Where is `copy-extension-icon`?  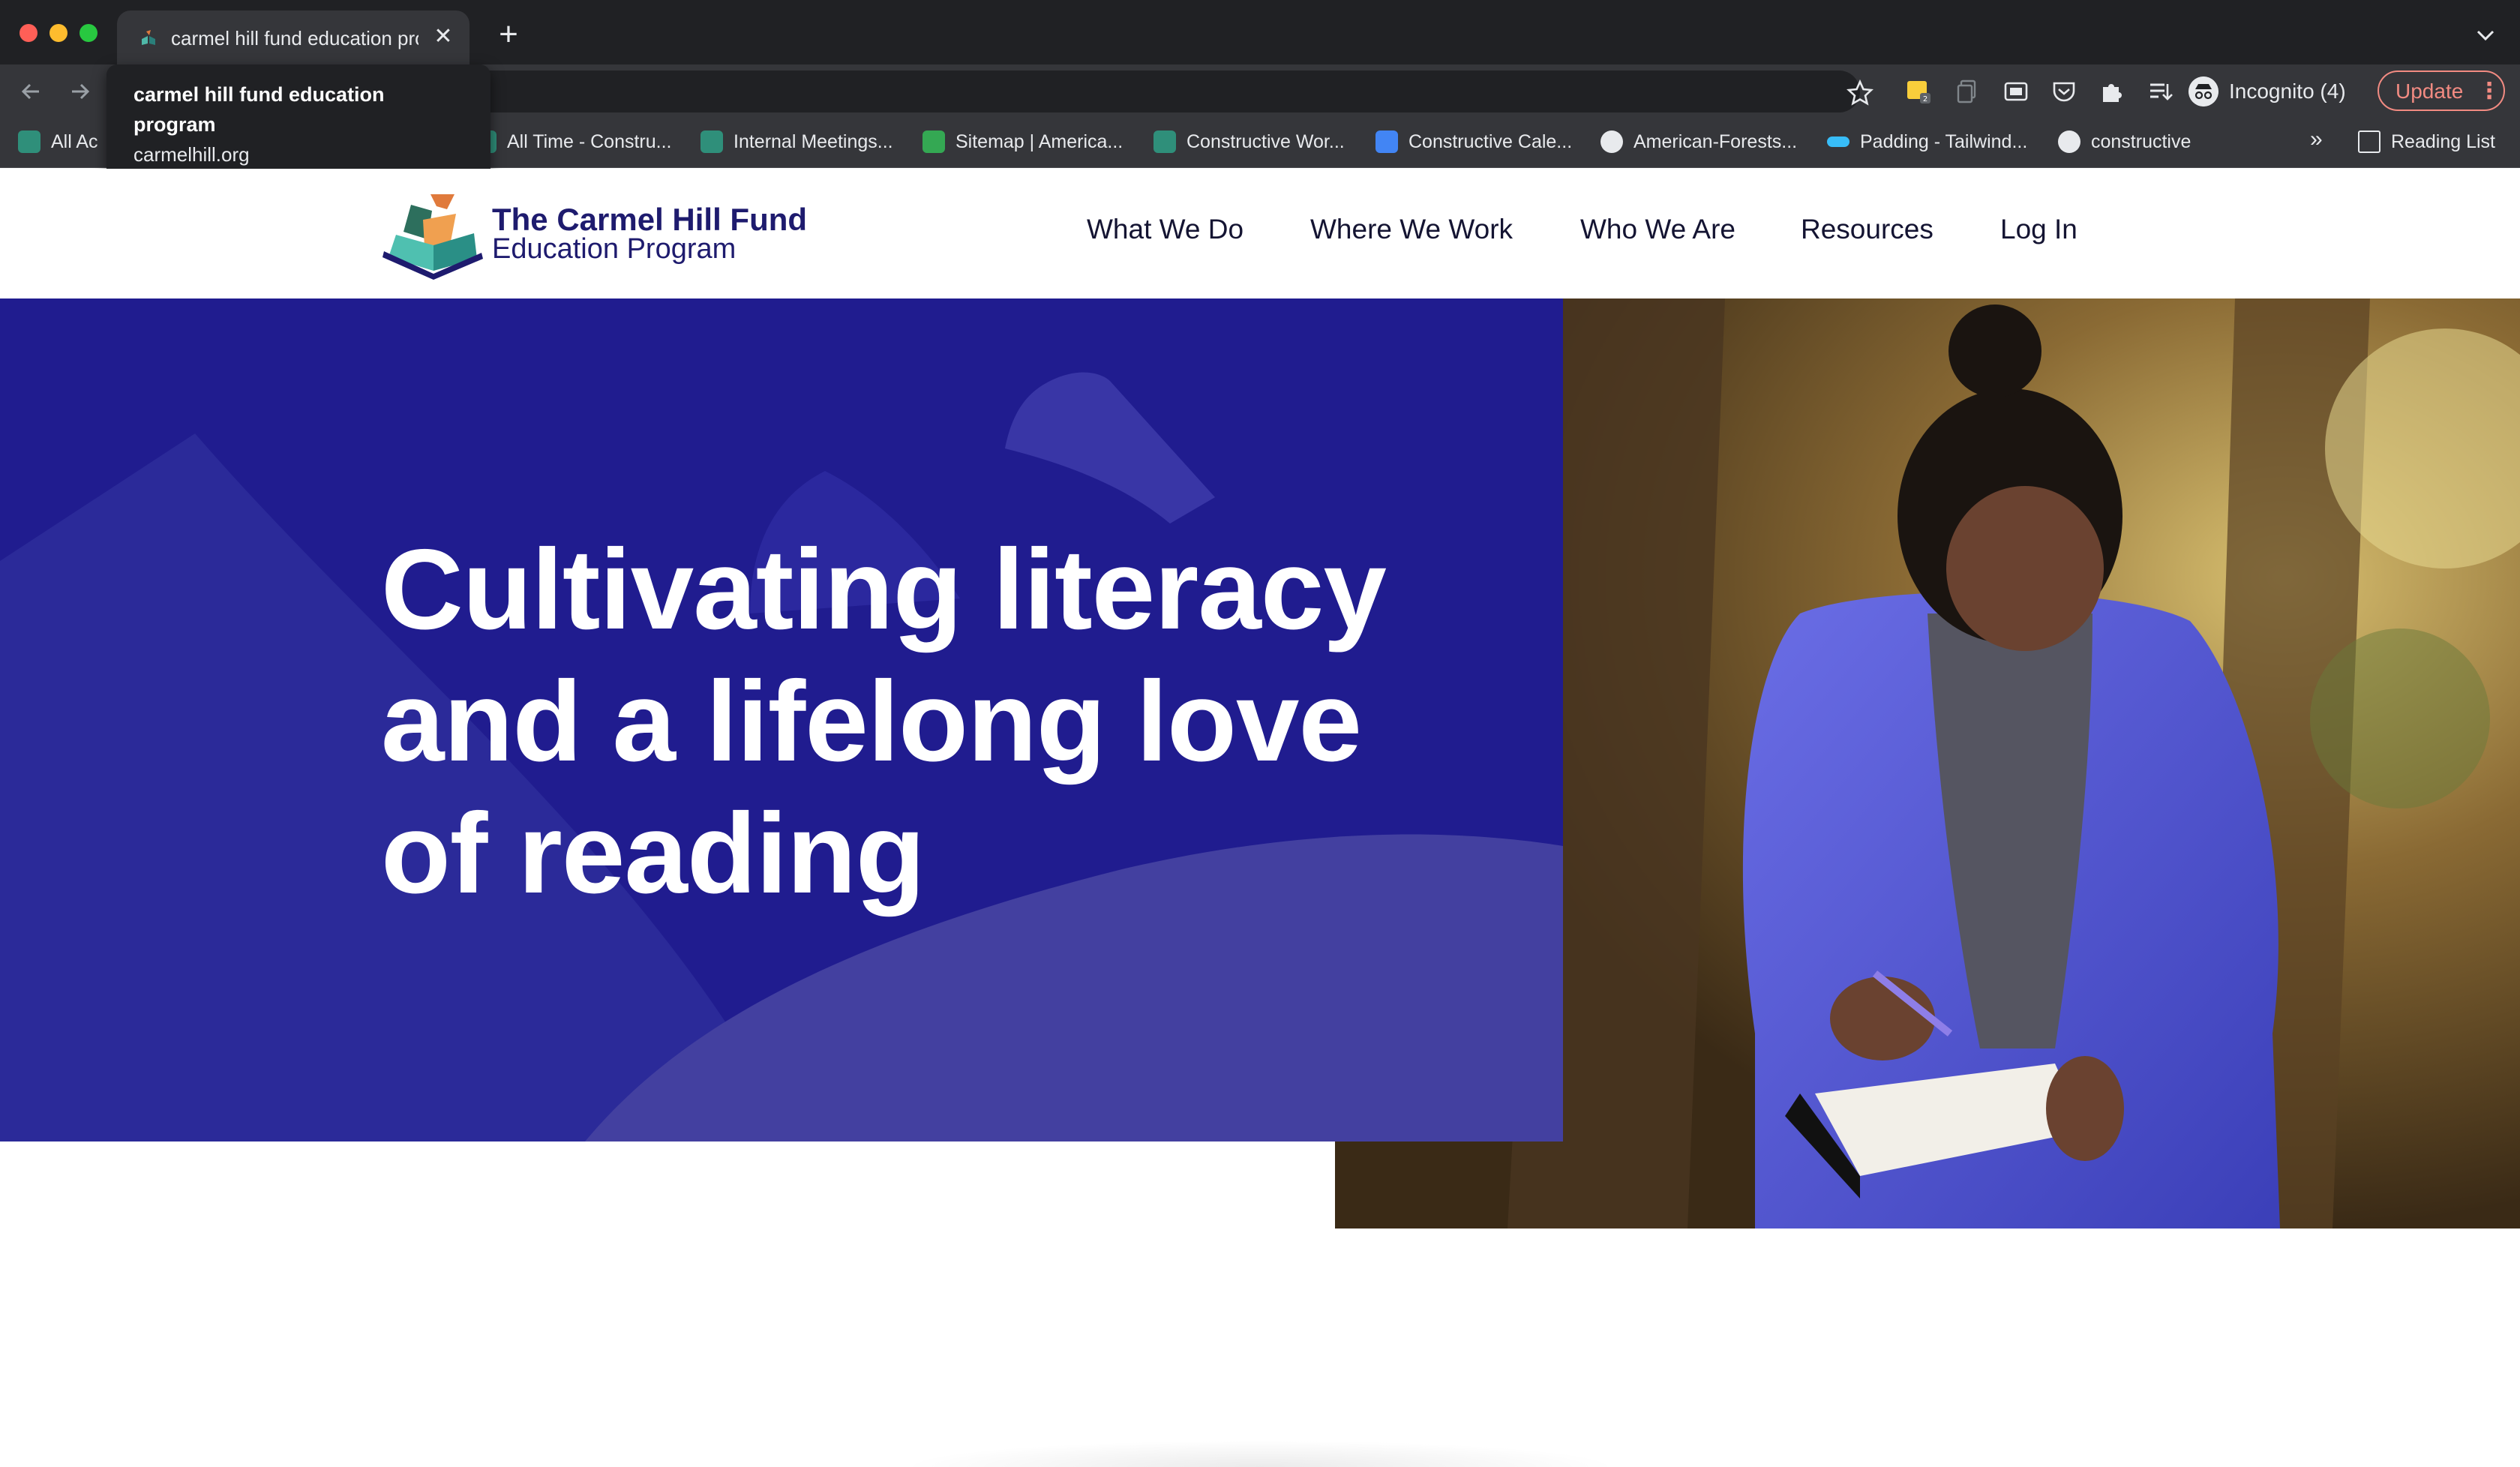
copy-extension-icon is located at coordinates (1968, 91).